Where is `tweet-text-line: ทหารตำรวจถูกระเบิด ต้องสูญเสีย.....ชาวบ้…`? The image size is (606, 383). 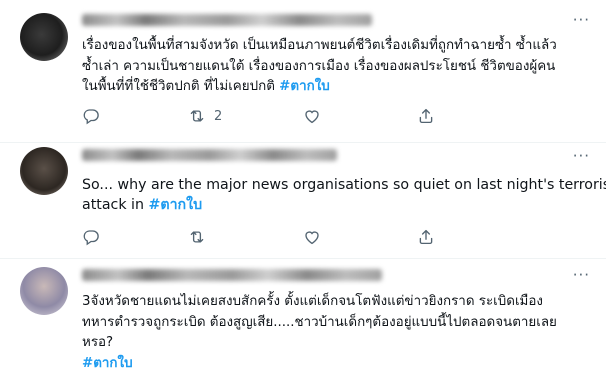
tweet-text-line: ทหารตำรวจถูกระเบิด ต้องสูญเสีย.....ชาวบ้… is located at coordinates (319, 322).